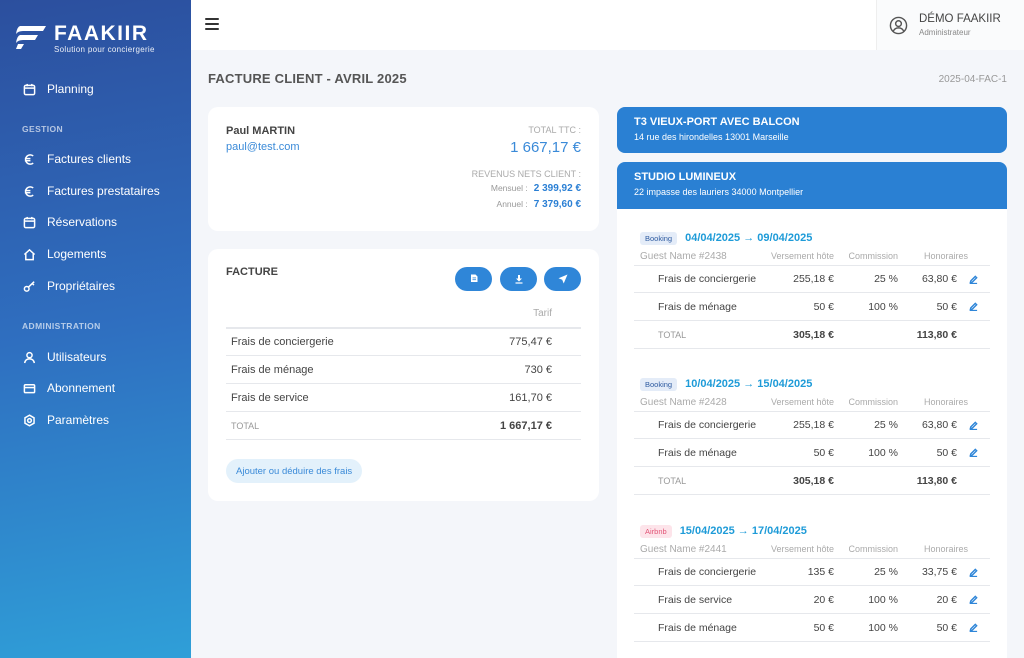  Describe the element at coordinates (683, 256) in the screenshot. I see `guest-name: Guest Name #2438` at that location.